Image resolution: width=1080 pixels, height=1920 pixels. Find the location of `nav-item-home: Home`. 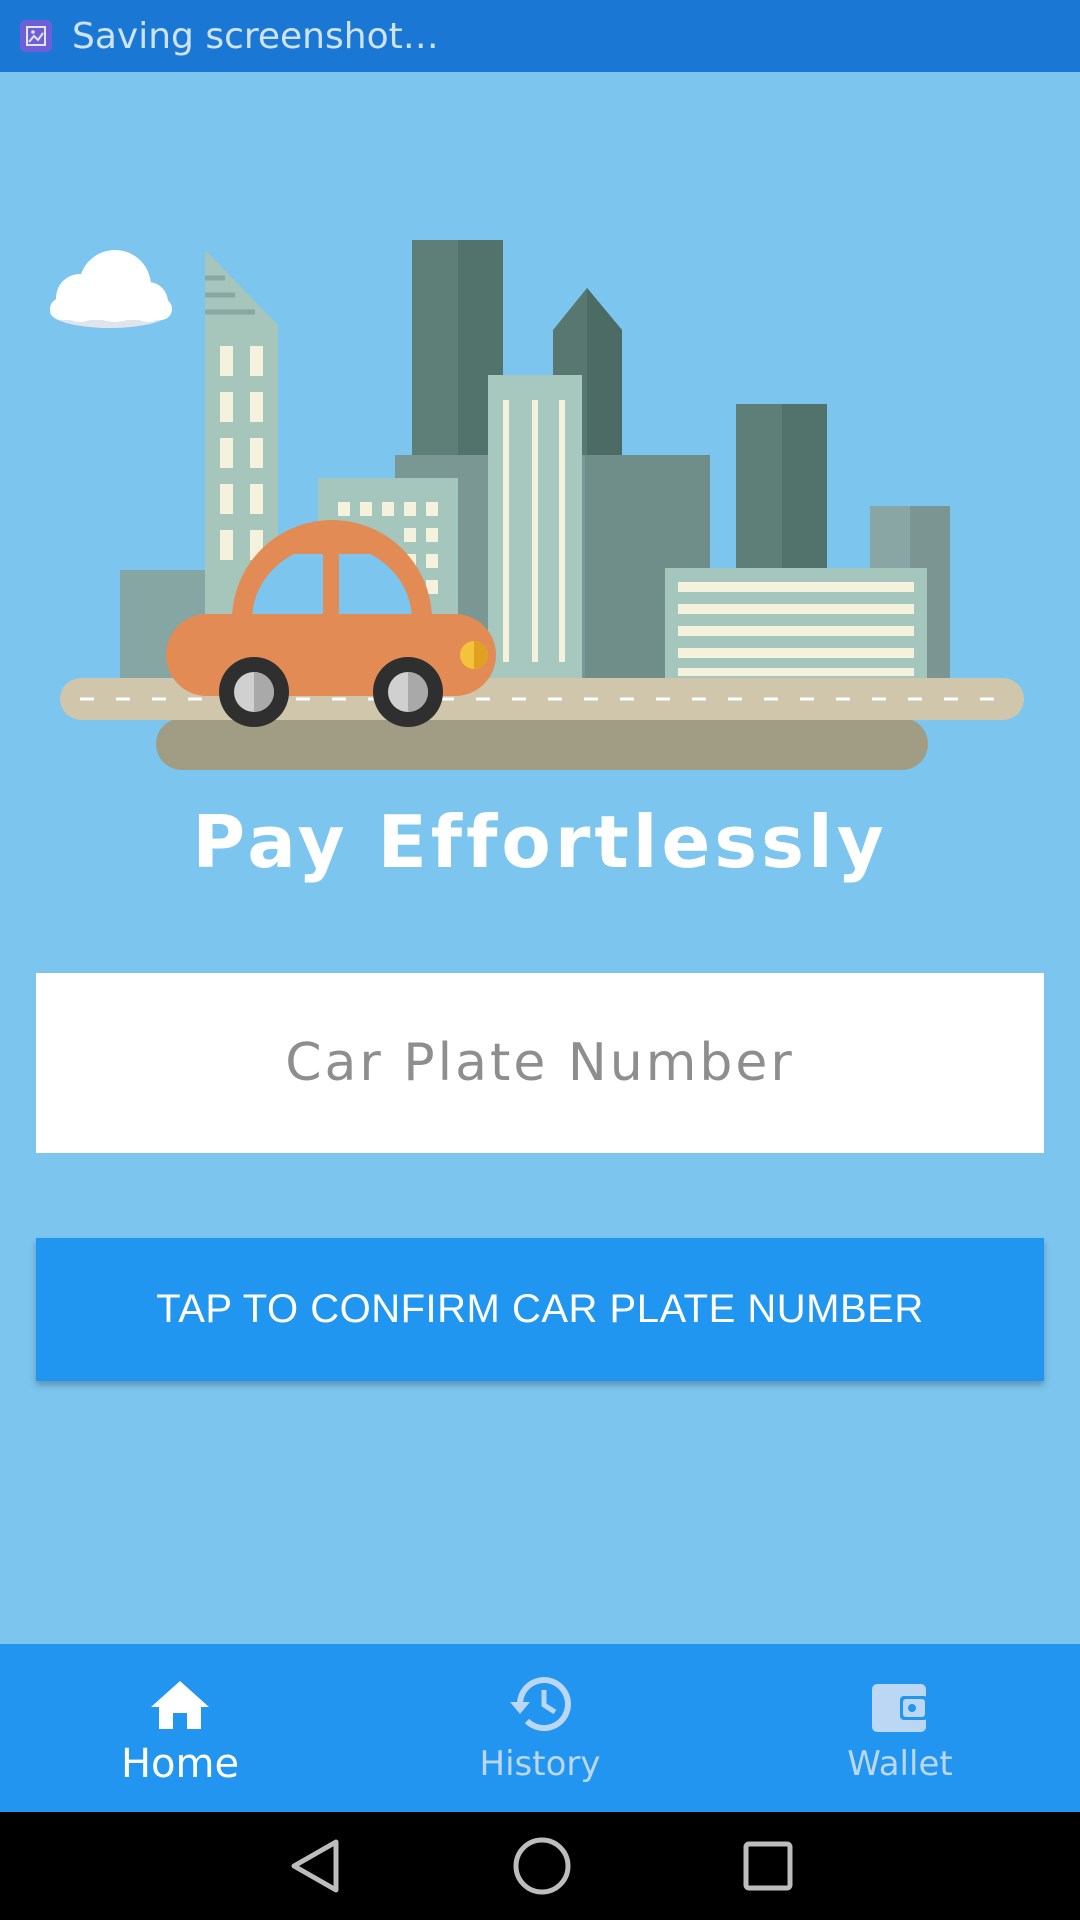

nav-item-home: Home is located at coordinates (180, 1728).